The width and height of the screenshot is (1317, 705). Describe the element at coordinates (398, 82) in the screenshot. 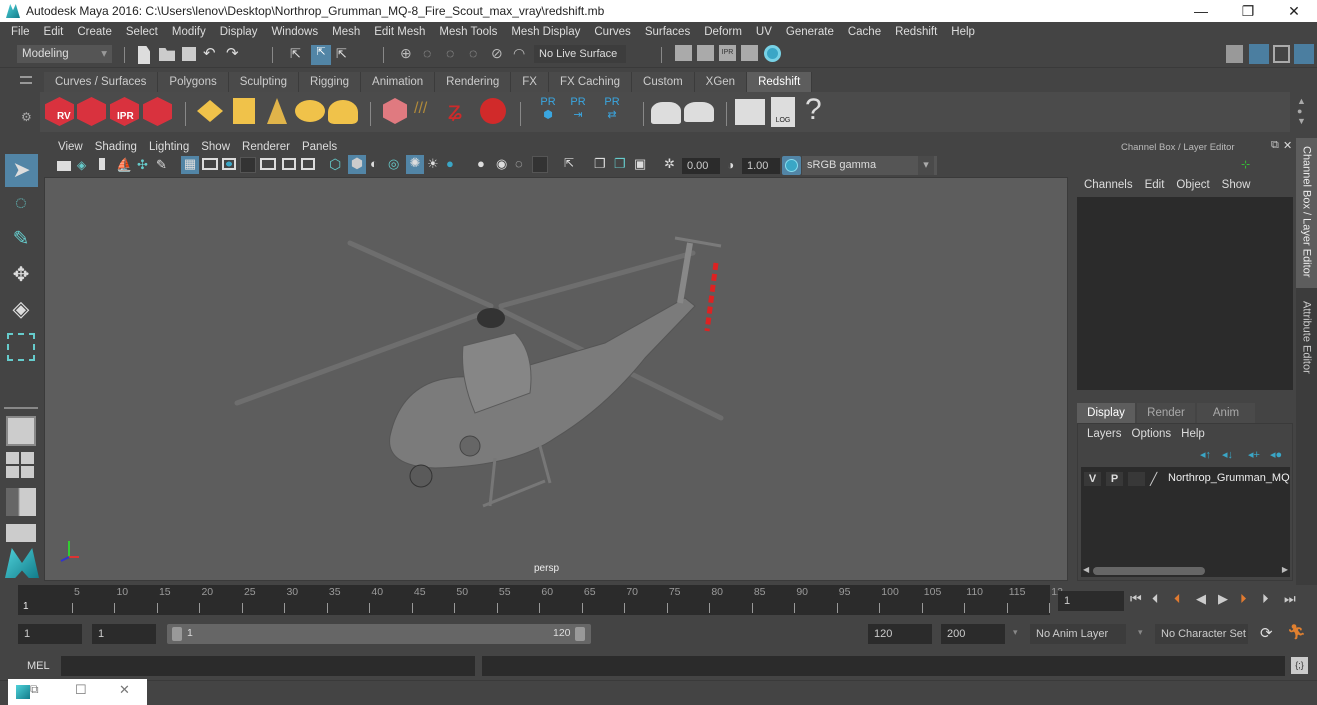

I see `shelf-tab-animation: Animation` at that location.